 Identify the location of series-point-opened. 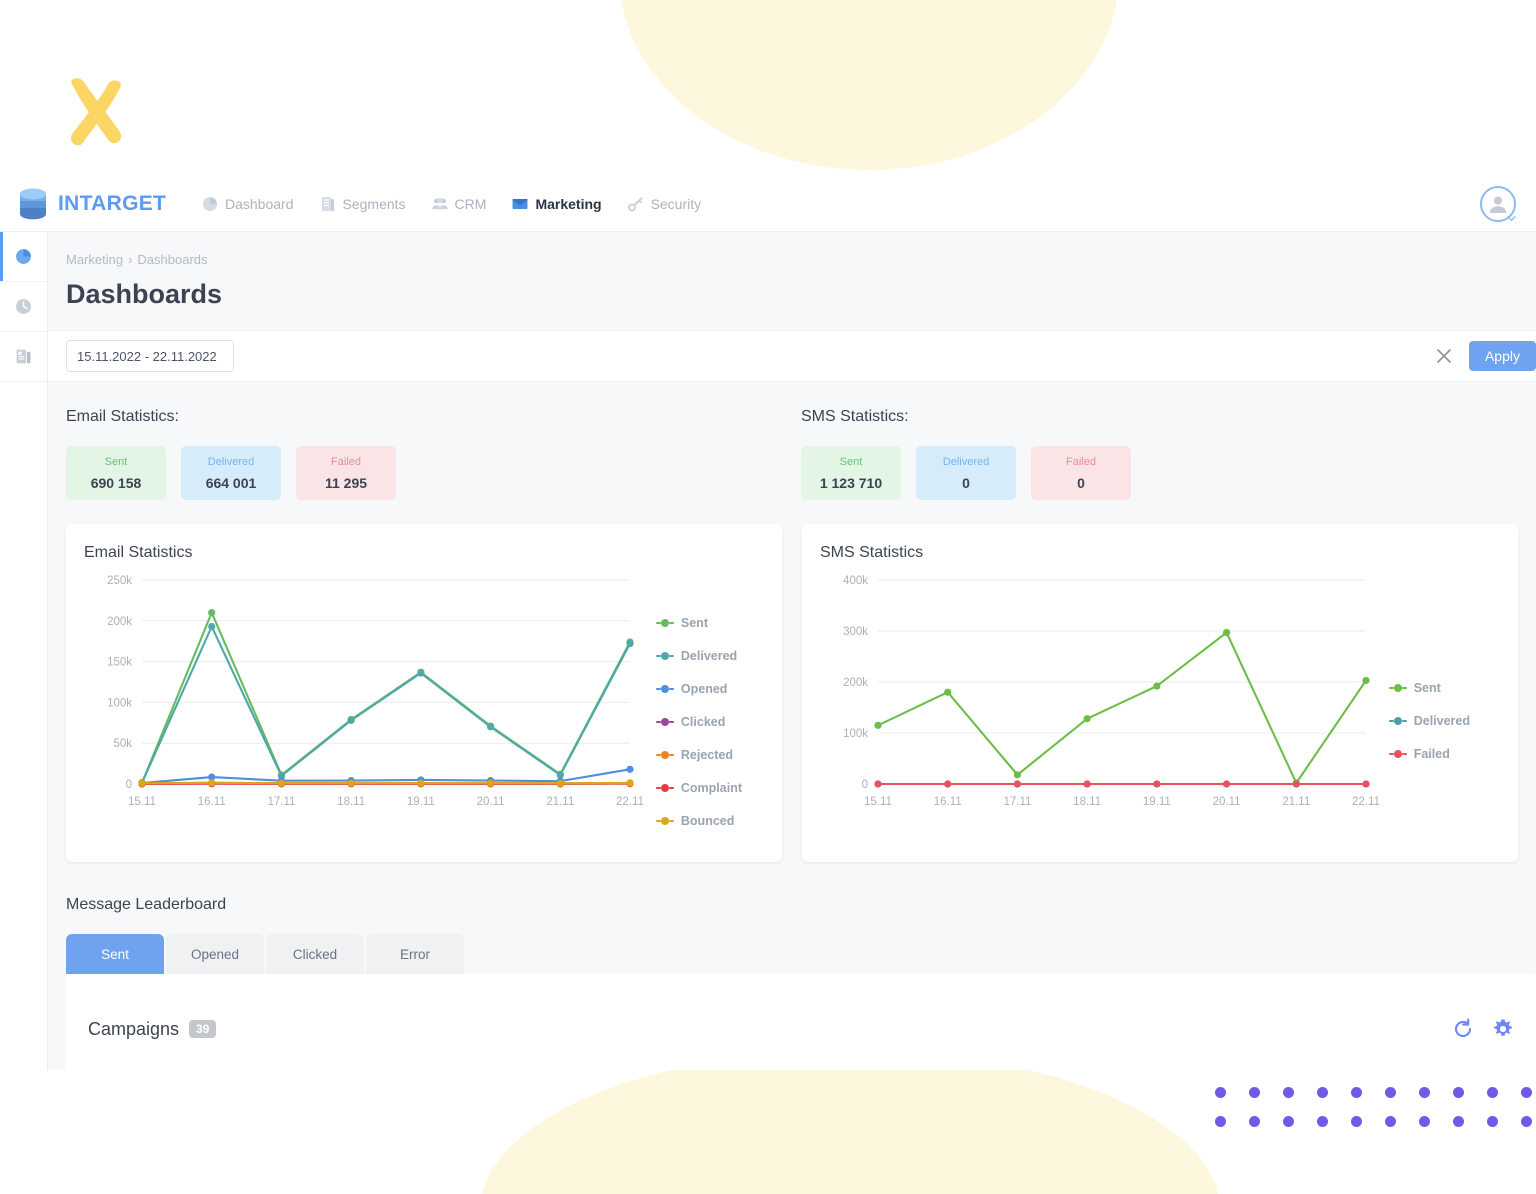
(630, 769).